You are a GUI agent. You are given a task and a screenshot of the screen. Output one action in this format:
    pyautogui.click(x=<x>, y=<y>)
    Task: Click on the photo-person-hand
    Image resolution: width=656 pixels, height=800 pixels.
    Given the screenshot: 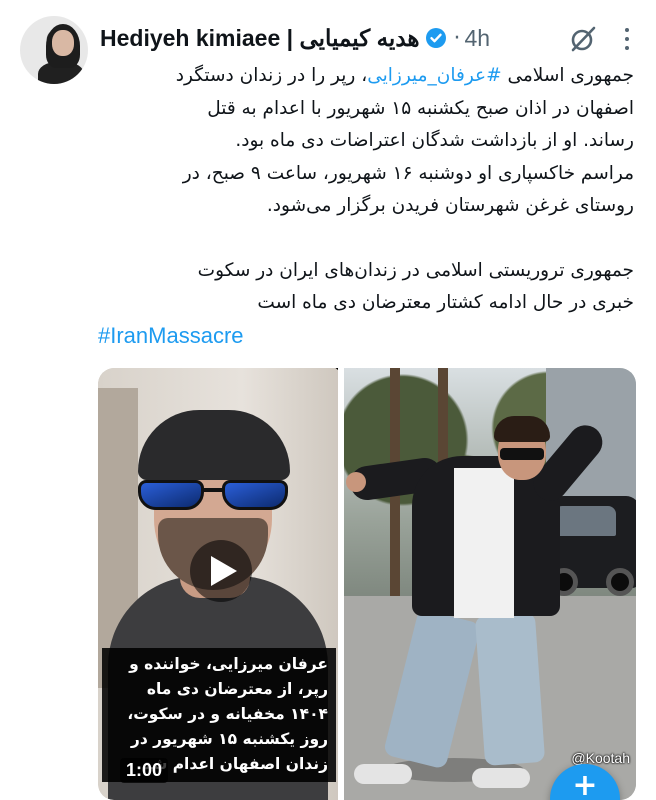 What is the action you would take?
    pyautogui.click(x=356, y=482)
    